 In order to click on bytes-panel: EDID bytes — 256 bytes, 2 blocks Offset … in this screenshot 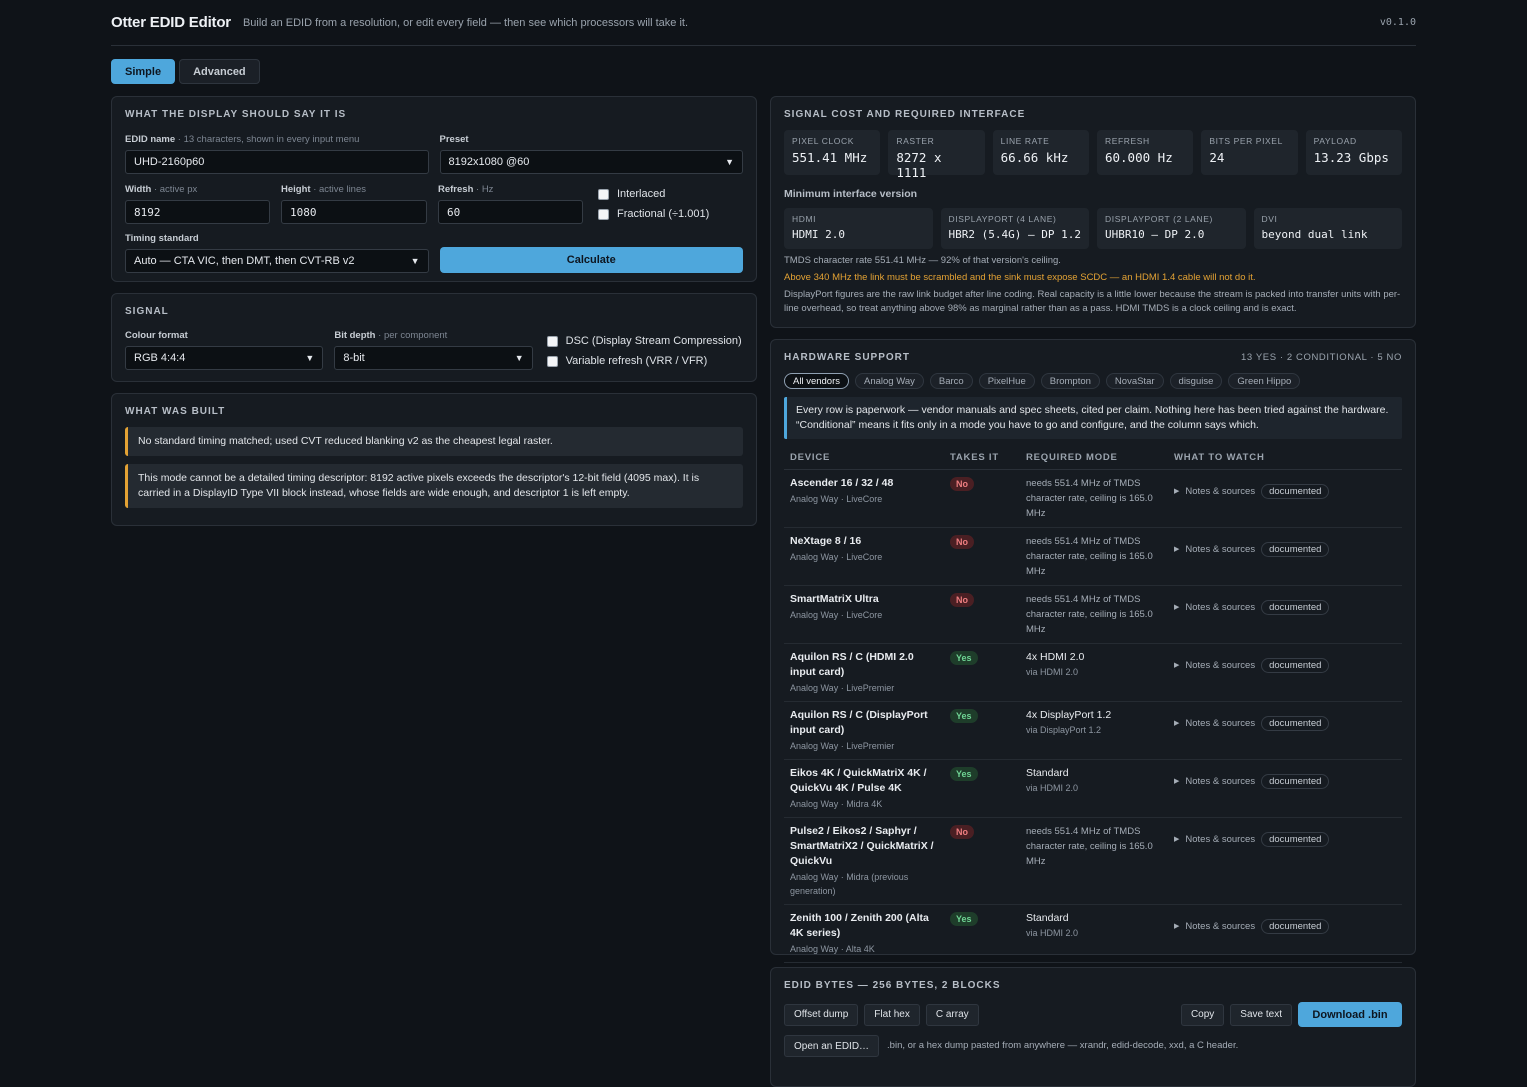, I will do `click(1093, 1027)`.